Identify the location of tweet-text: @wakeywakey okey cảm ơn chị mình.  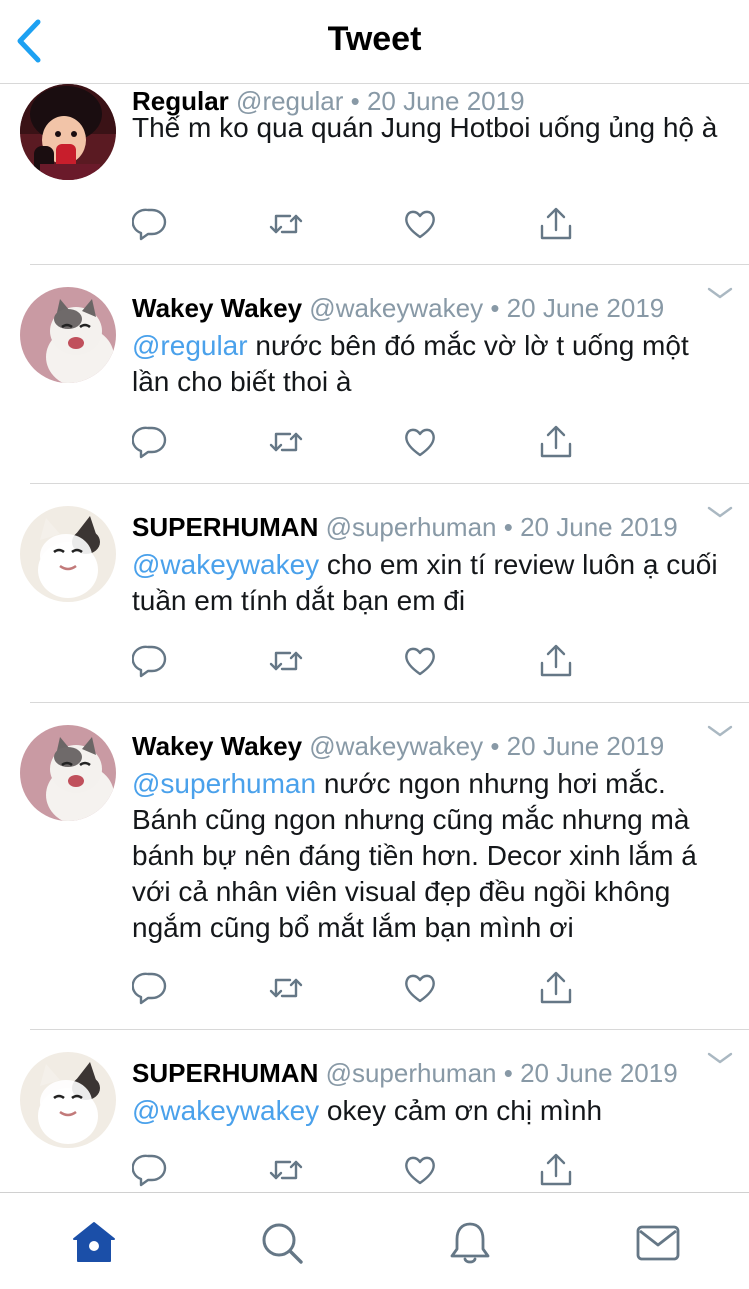
(432, 1111).